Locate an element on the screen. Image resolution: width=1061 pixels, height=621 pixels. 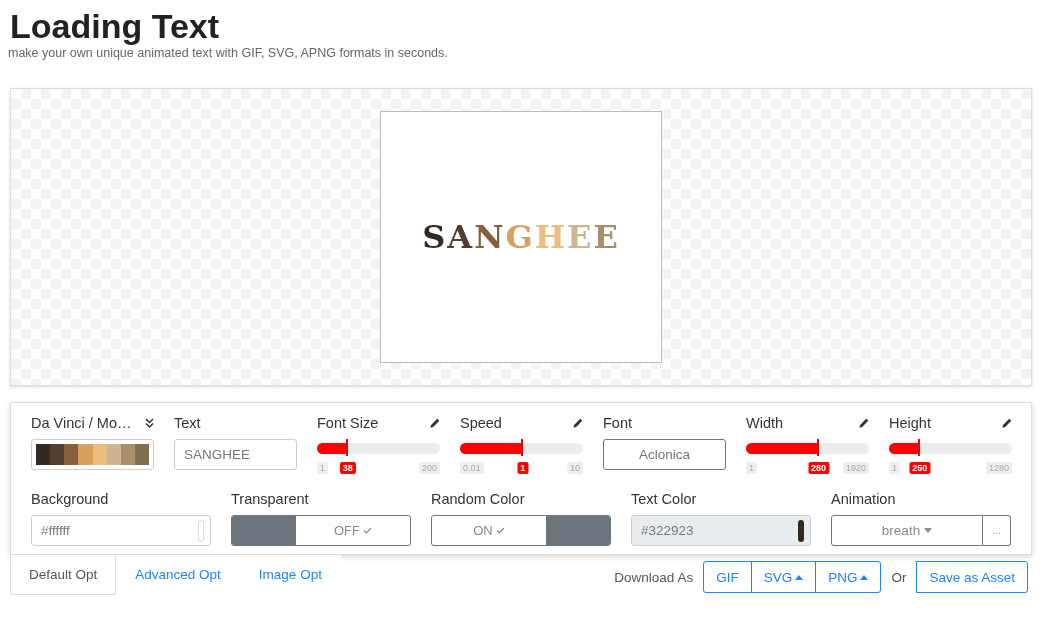
slider-value: 250 is located at coordinates (920, 468).